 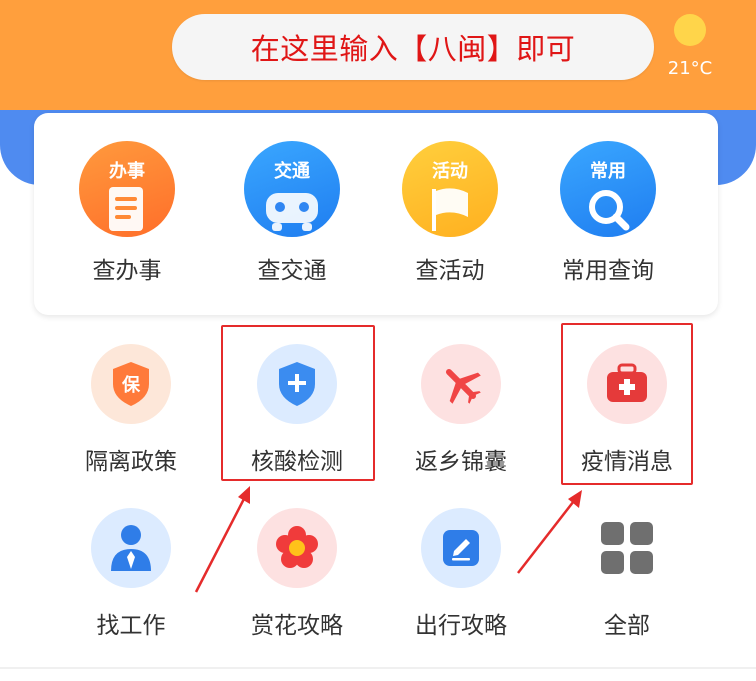 I want to click on annotation-arrows, so click(x=388, y=539).